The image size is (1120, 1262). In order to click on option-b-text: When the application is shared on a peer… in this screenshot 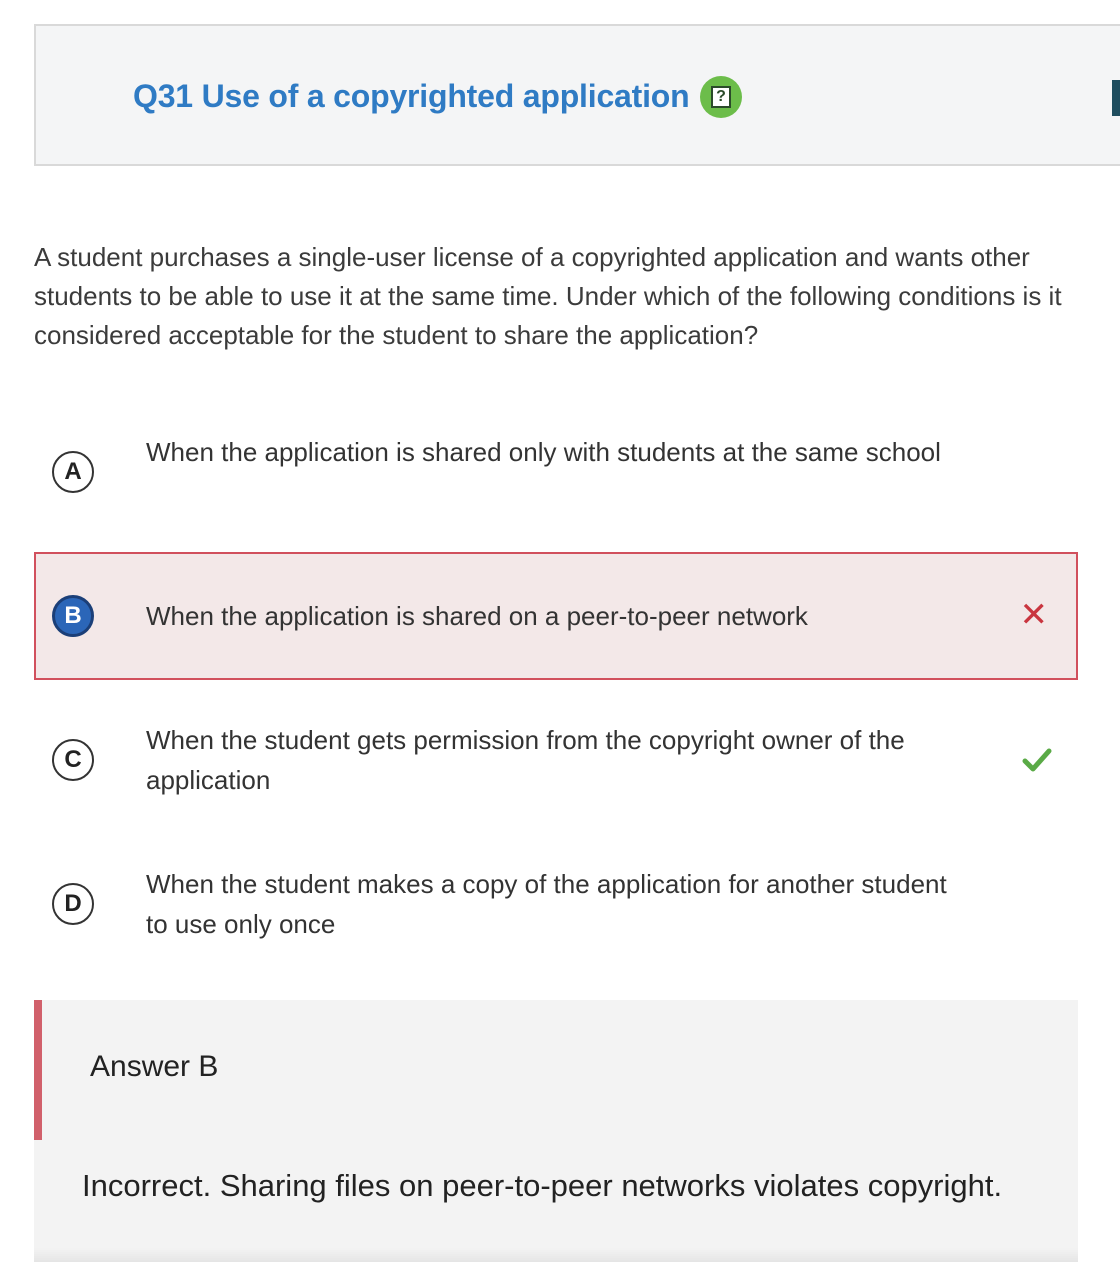, I will do `click(477, 616)`.